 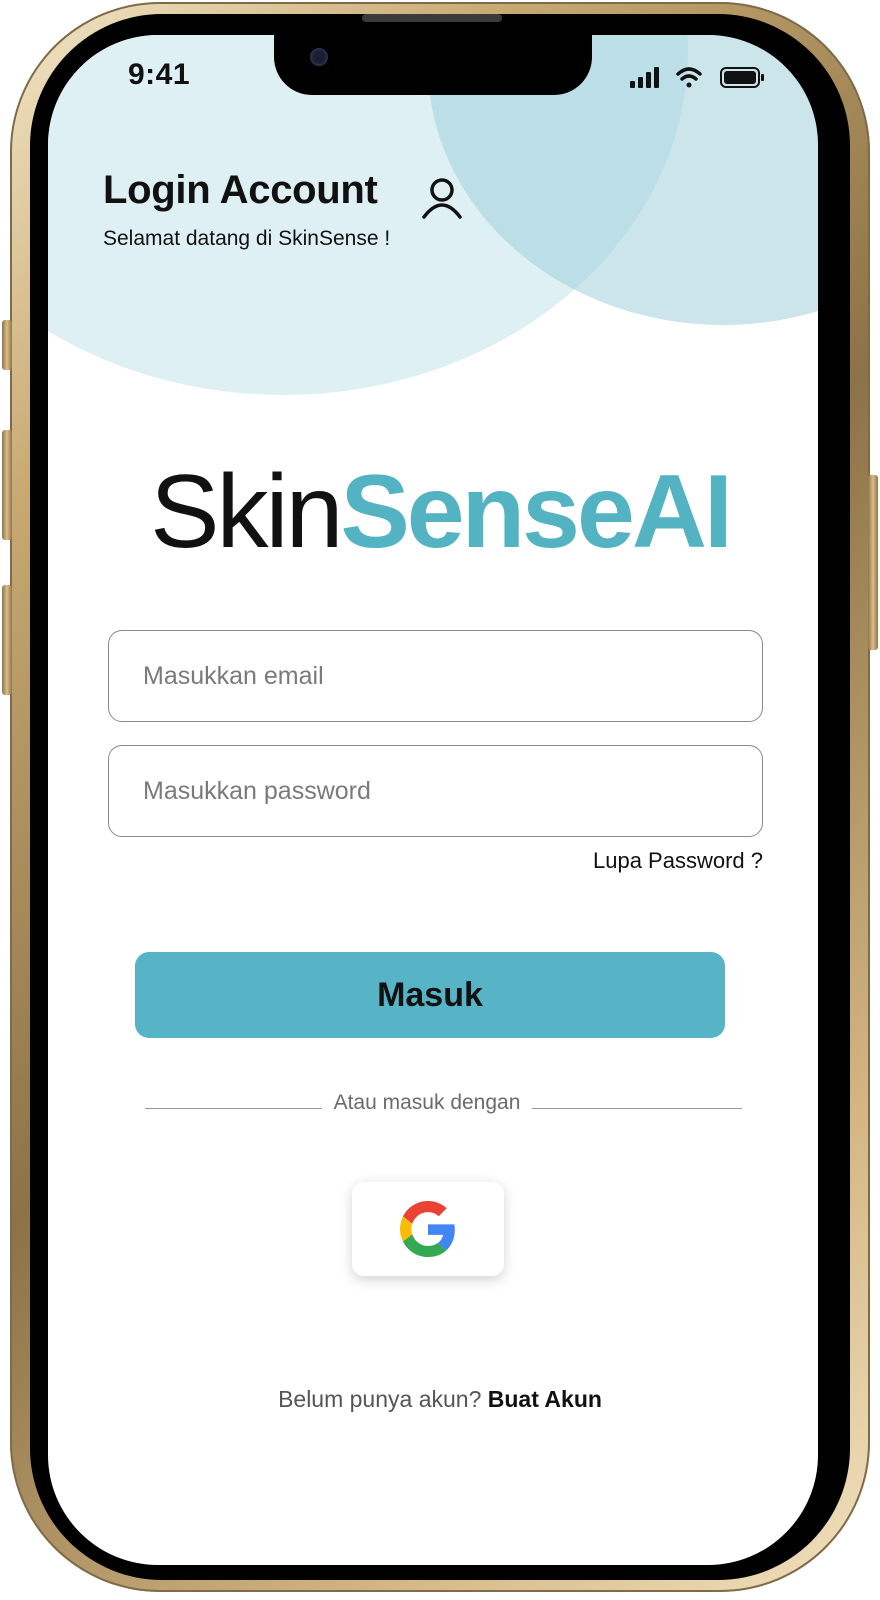 I want to click on signup-prompt: Belum punya akun? Buat Akun, so click(x=440, y=1399).